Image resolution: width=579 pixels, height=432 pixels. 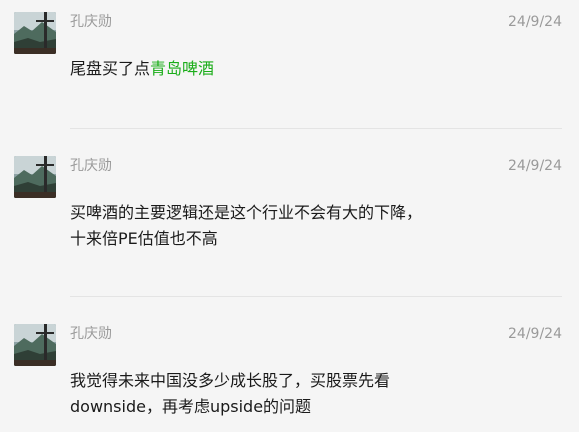 What do you see at coordinates (191, 406) in the screenshot?
I see `comment-text-line: downside，再考虑upside的问题` at bounding box center [191, 406].